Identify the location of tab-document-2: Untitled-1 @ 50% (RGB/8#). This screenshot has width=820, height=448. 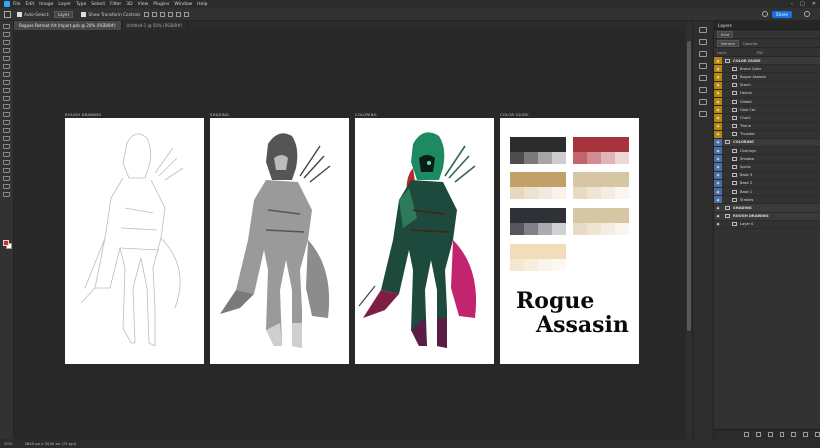
(155, 25).